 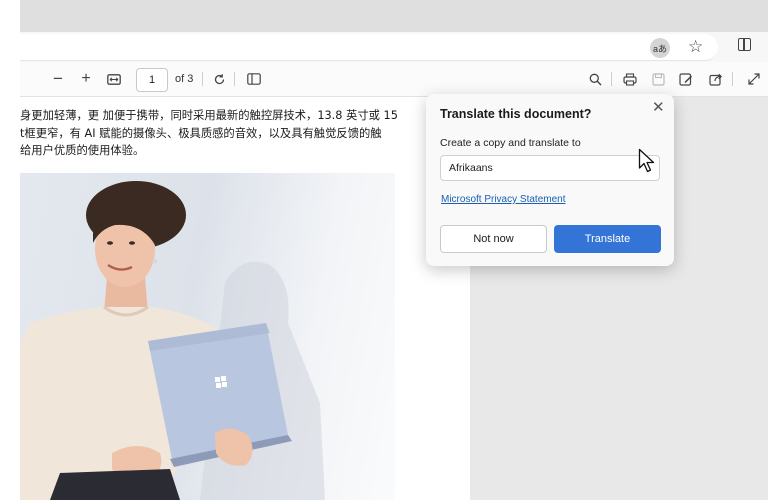 I want to click on fit-to-width-button, so click(x=114, y=79).